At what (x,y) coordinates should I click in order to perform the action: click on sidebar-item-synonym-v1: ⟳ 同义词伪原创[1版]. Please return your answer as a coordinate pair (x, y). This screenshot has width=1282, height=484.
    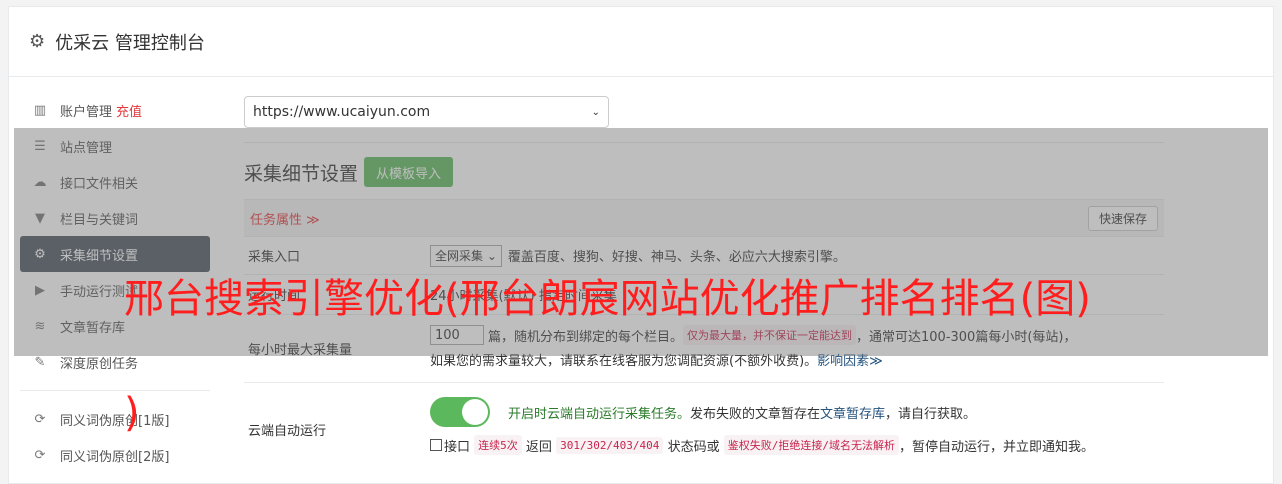
    Looking at the image, I should click on (115, 419).